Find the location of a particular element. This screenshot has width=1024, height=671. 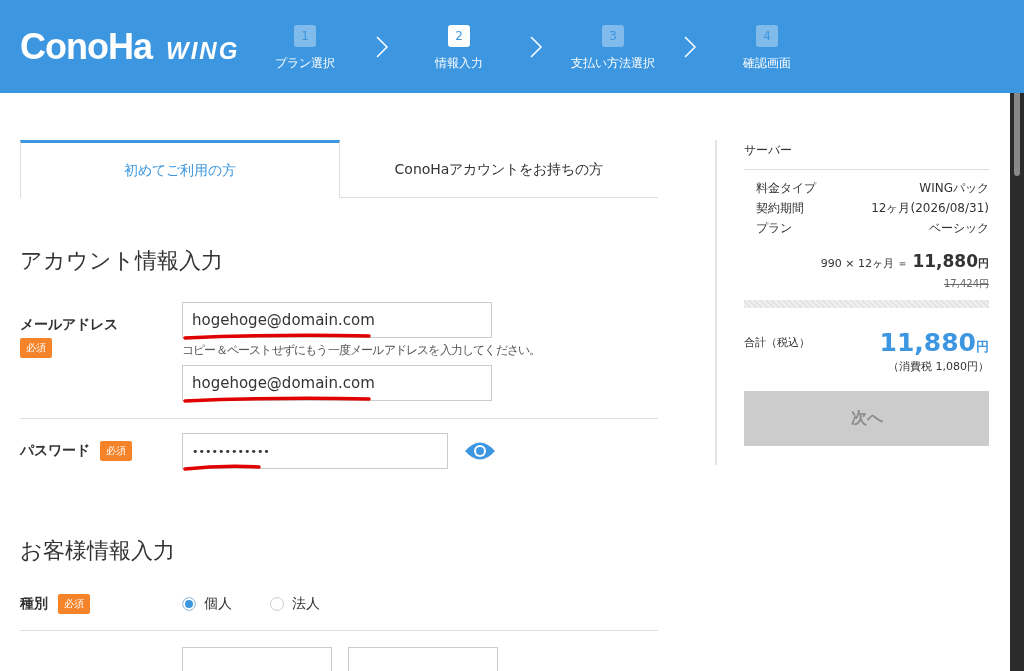

radio-label: 法人 is located at coordinates (306, 604).